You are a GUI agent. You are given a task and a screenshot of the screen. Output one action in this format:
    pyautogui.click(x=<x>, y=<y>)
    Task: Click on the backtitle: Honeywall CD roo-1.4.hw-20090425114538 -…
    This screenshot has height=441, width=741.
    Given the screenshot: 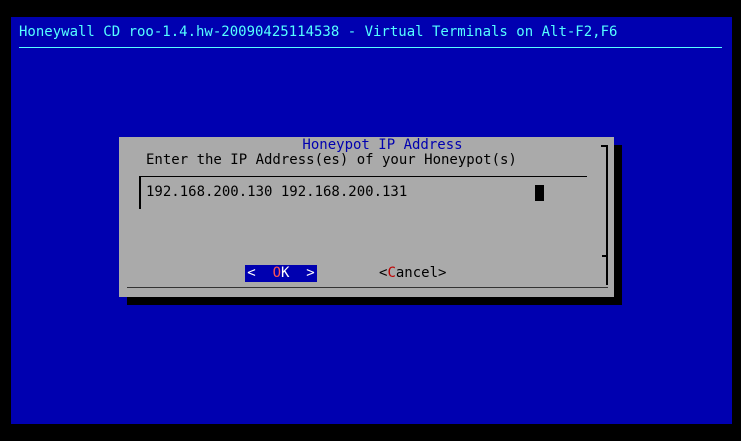 What is the action you would take?
    pyautogui.click(x=318, y=32)
    